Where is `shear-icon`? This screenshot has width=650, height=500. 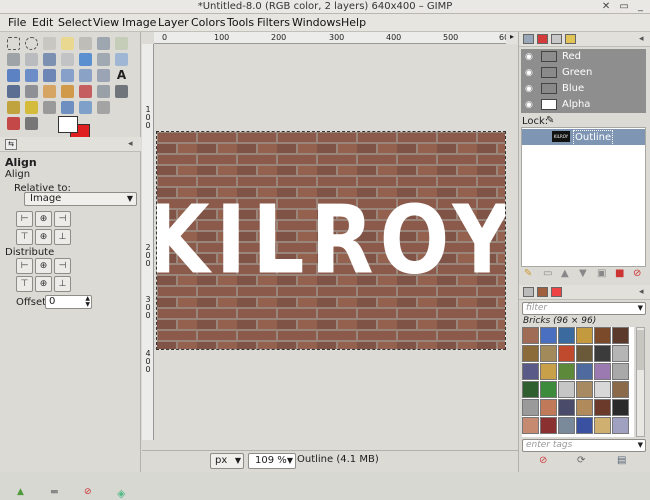 shear-icon is located at coordinates (49, 75).